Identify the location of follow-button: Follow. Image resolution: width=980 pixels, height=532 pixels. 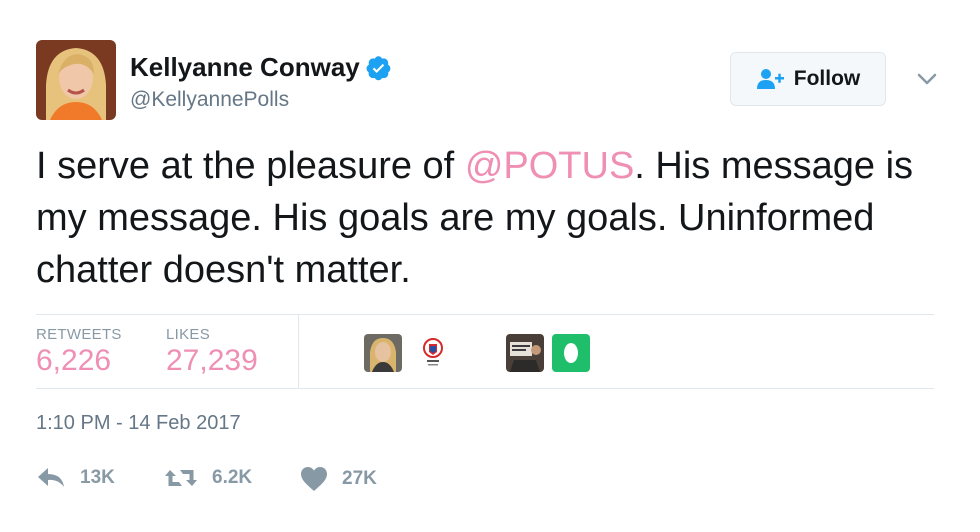
(808, 79).